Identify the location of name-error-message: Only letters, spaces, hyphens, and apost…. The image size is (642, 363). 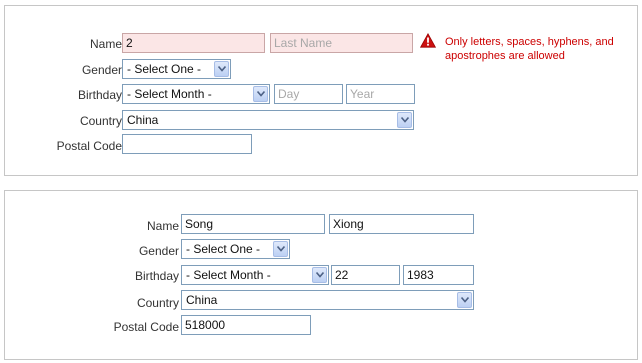
(529, 49).